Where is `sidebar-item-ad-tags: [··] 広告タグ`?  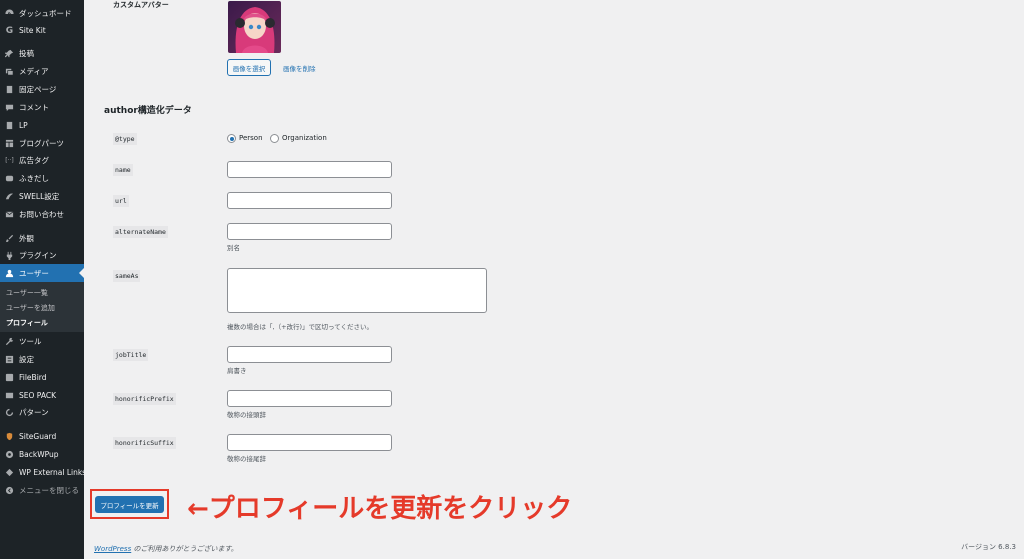 sidebar-item-ad-tags: [··] 広告タグ is located at coordinates (42, 160).